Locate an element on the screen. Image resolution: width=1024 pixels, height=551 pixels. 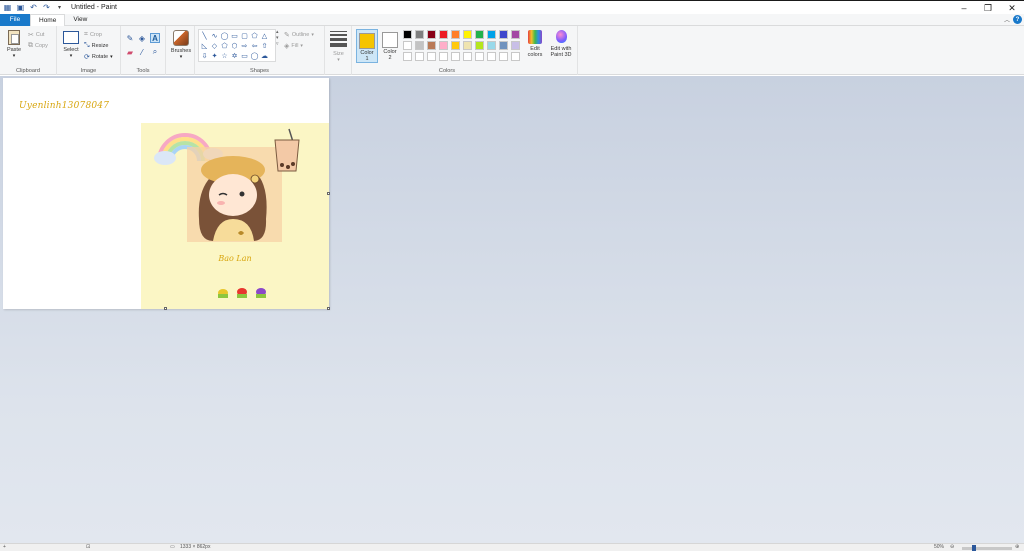
left-arrow-shape-icon: ⇦ is located at coordinates (254, 45).